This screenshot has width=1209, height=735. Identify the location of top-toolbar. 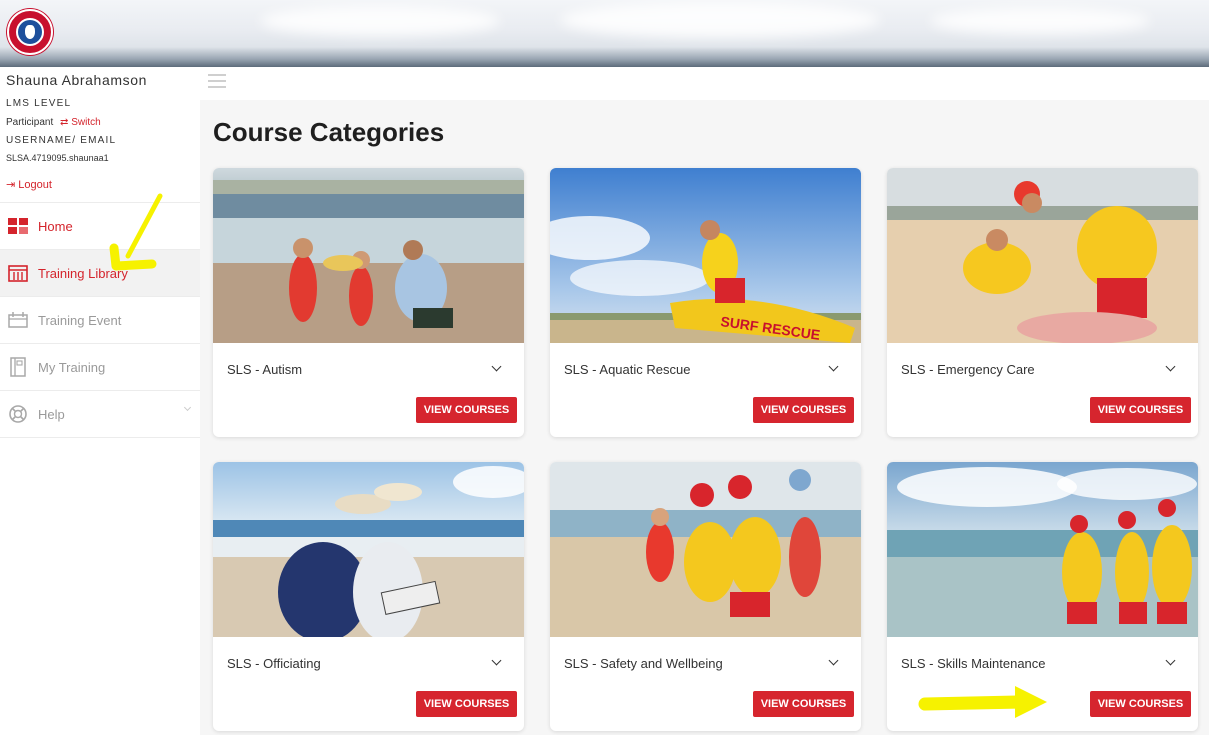
(704, 83).